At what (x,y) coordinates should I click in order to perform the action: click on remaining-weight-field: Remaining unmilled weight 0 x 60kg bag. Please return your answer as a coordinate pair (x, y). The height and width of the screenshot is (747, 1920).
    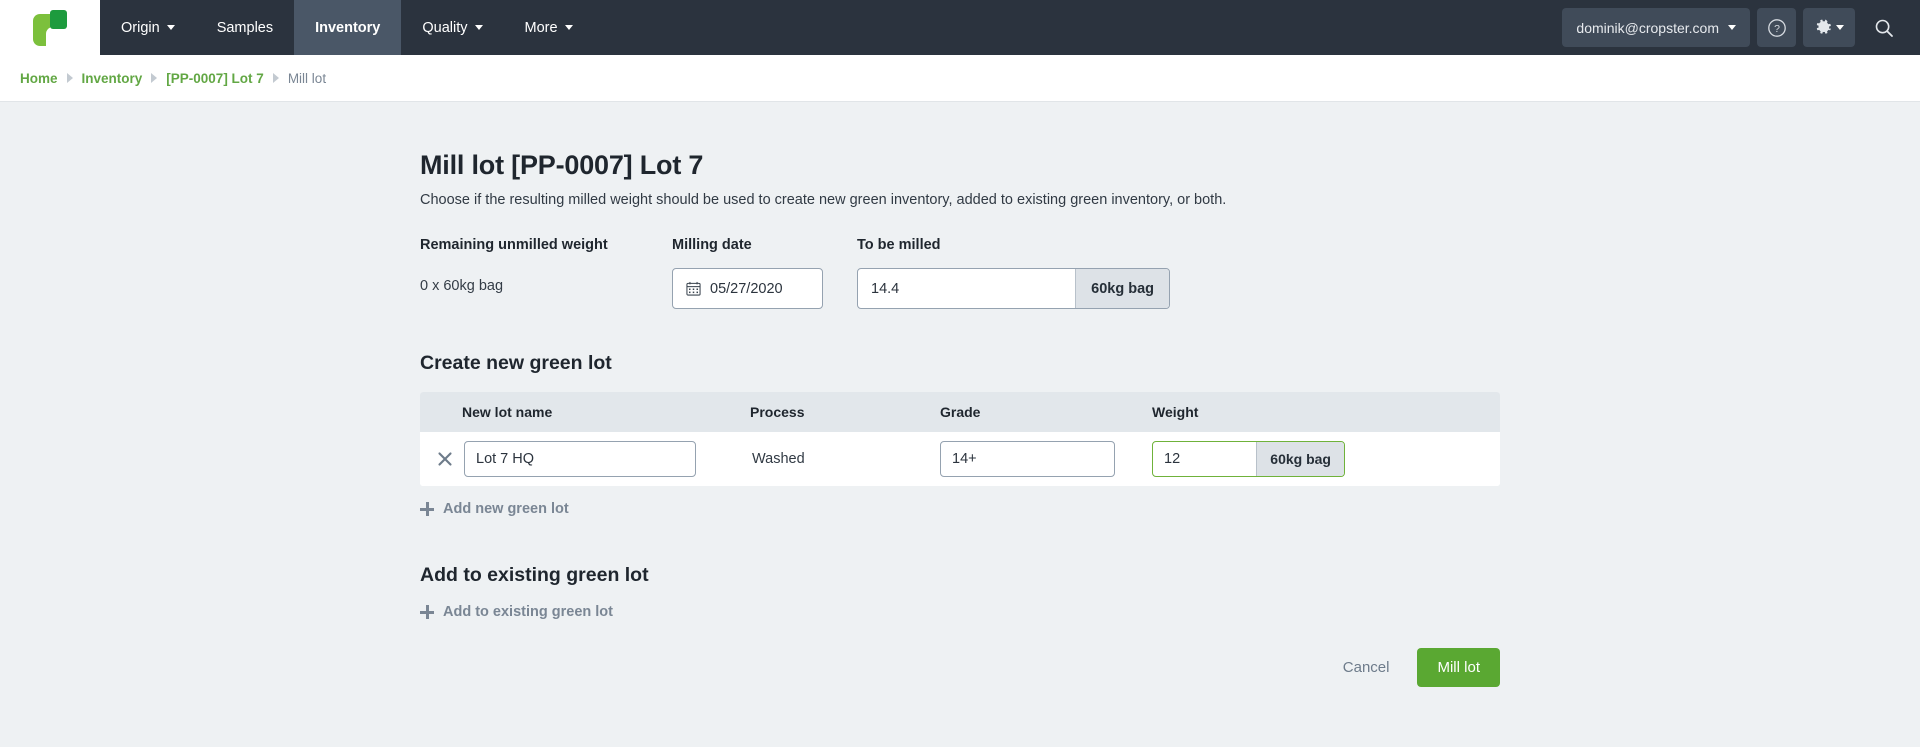
    Looking at the image, I should click on (546, 265).